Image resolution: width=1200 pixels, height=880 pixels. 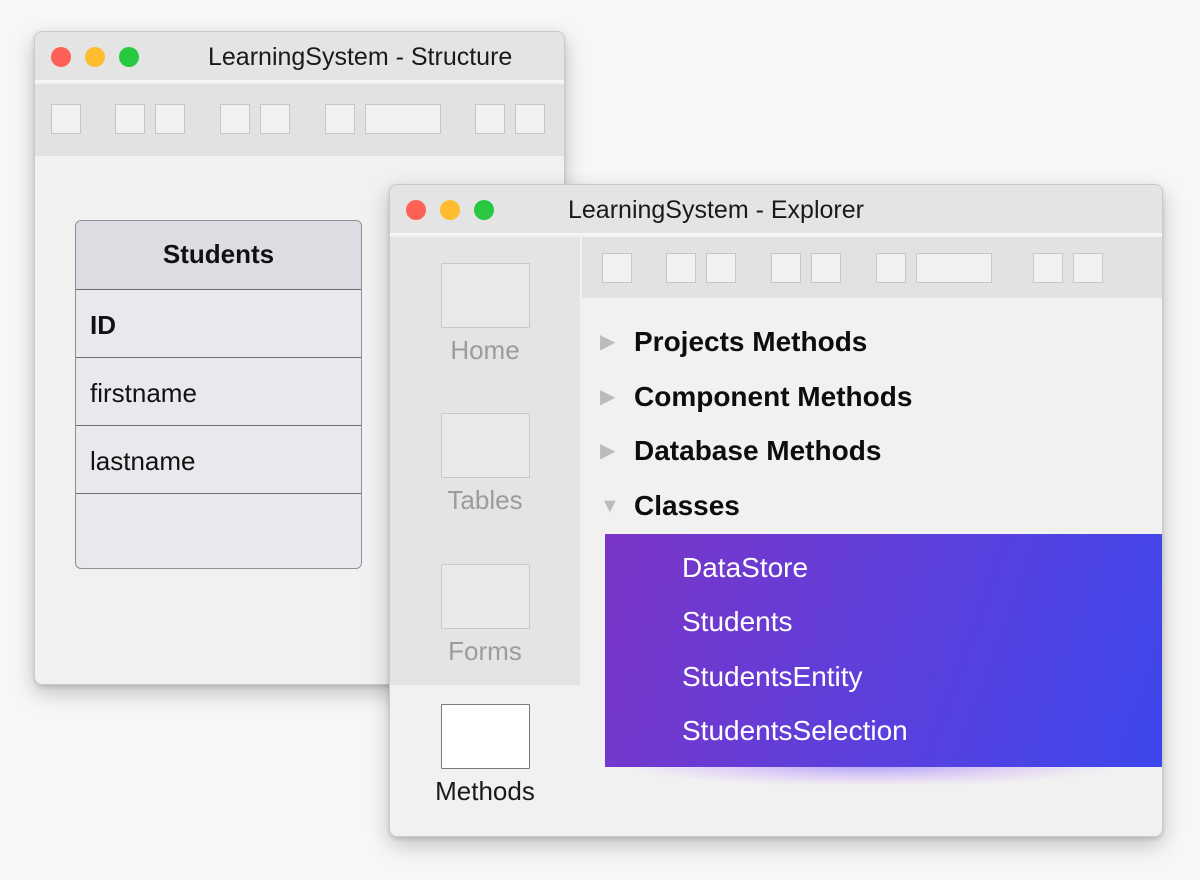 I want to click on sidebar-item-label: Forms, so click(x=485, y=651).